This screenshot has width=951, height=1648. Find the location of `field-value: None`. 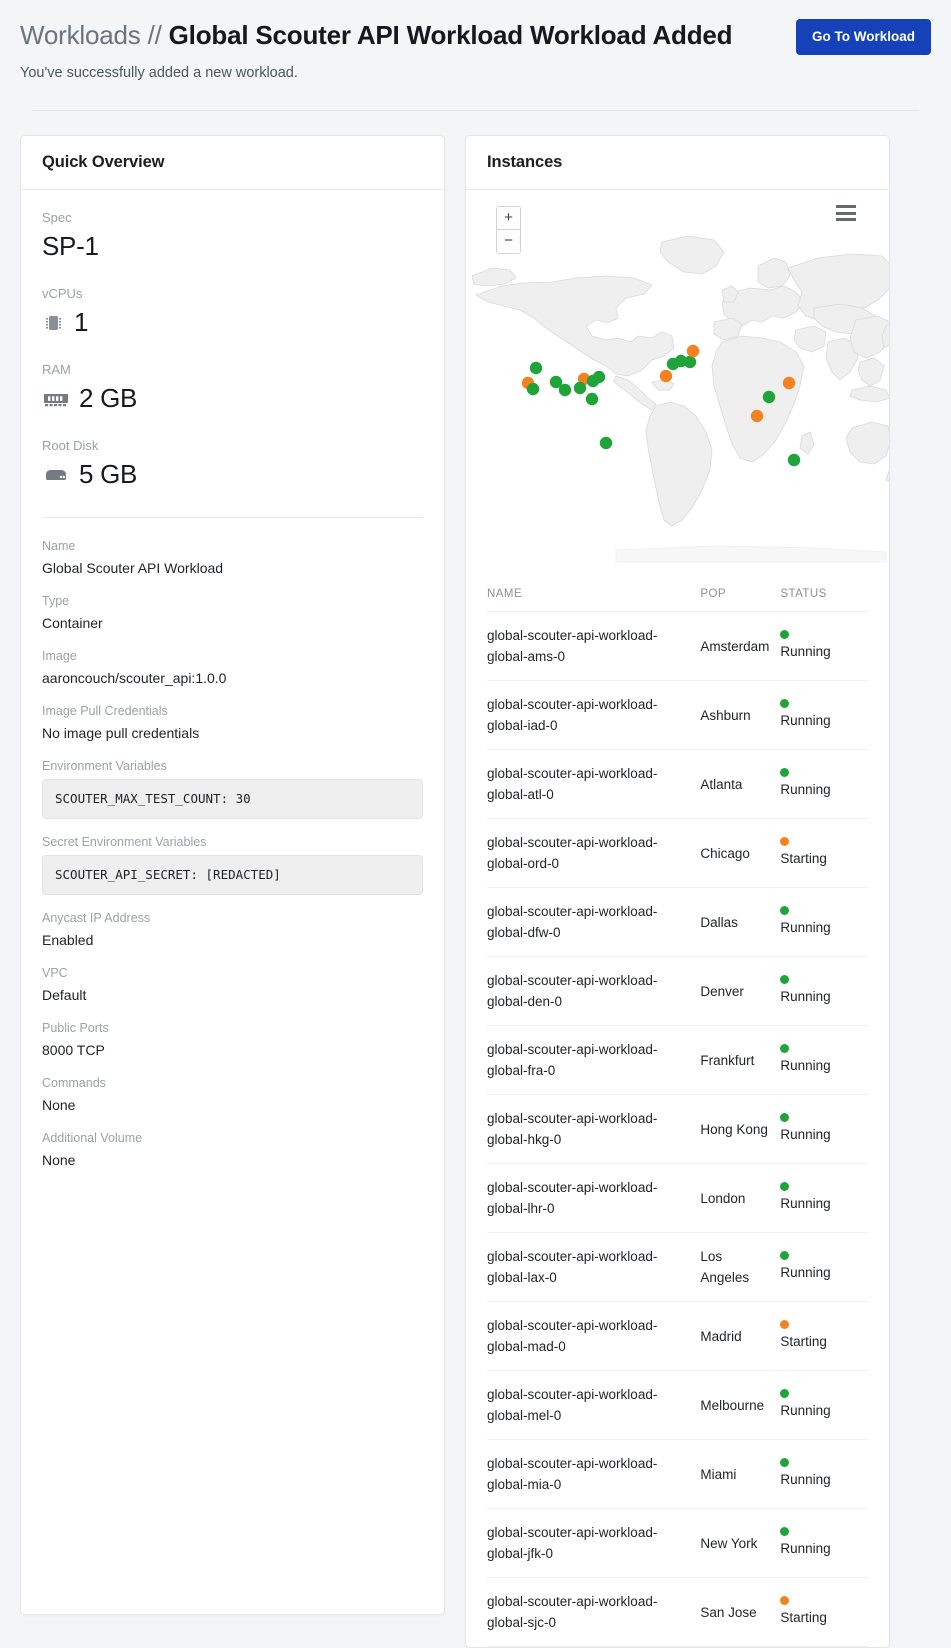

field-value: None is located at coordinates (59, 1160).